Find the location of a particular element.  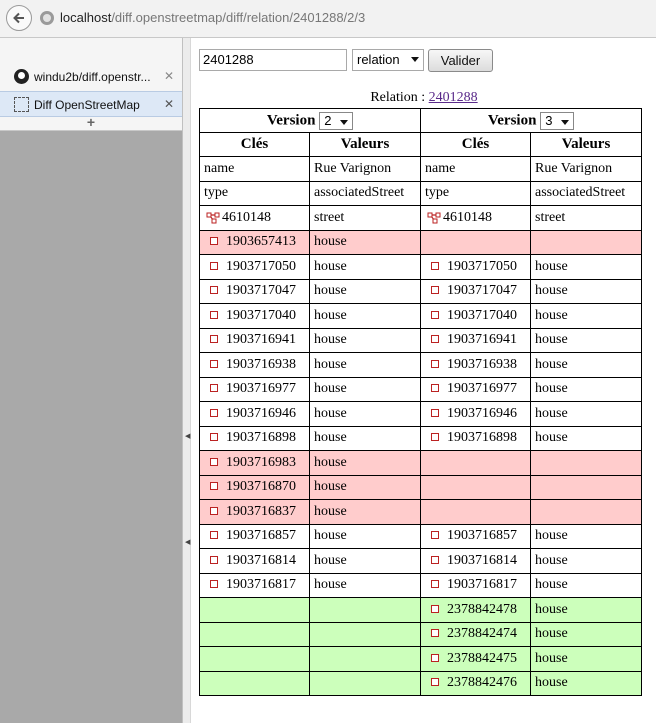

back-arrow-icon is located at coordinates (18, 18).